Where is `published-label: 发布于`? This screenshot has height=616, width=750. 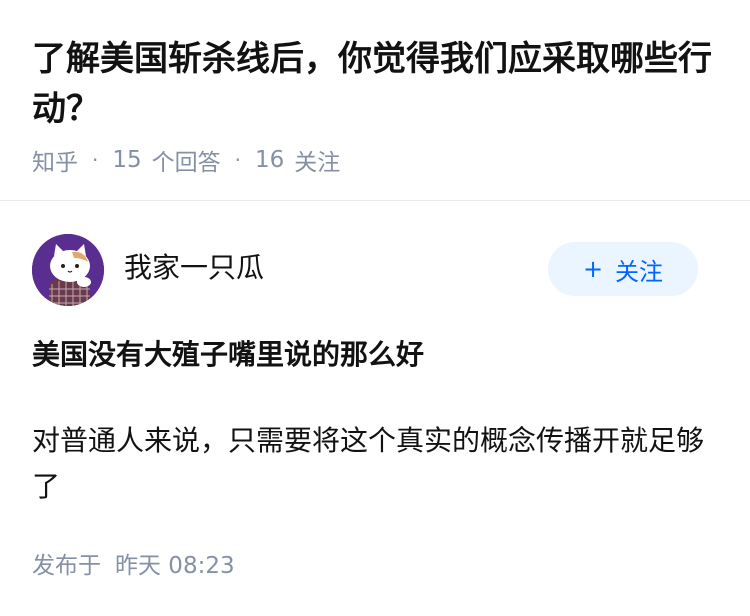
published-label: 发布于 is located at coordinates (66, 566).